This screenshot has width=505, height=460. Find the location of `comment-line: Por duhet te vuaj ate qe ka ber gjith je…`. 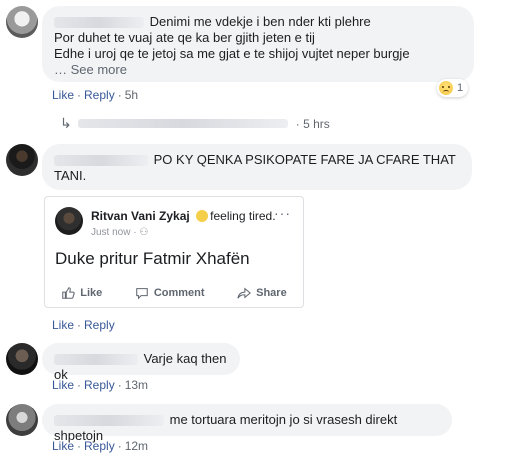

comment-line: Por duhet te vuaj ate qe ka ber gjith je… is located at coordinates (184, 37).